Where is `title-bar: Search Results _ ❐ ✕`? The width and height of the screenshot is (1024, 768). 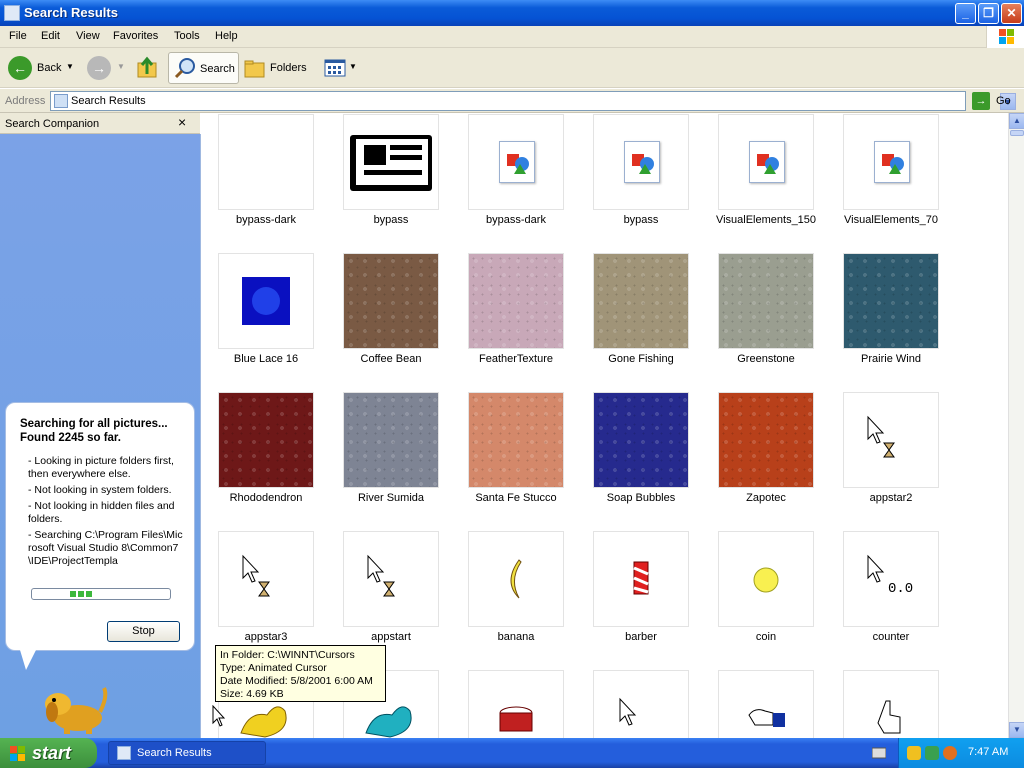 title-bar: Search Results _ ❐ ✕ is located at coordinates (512, 13).